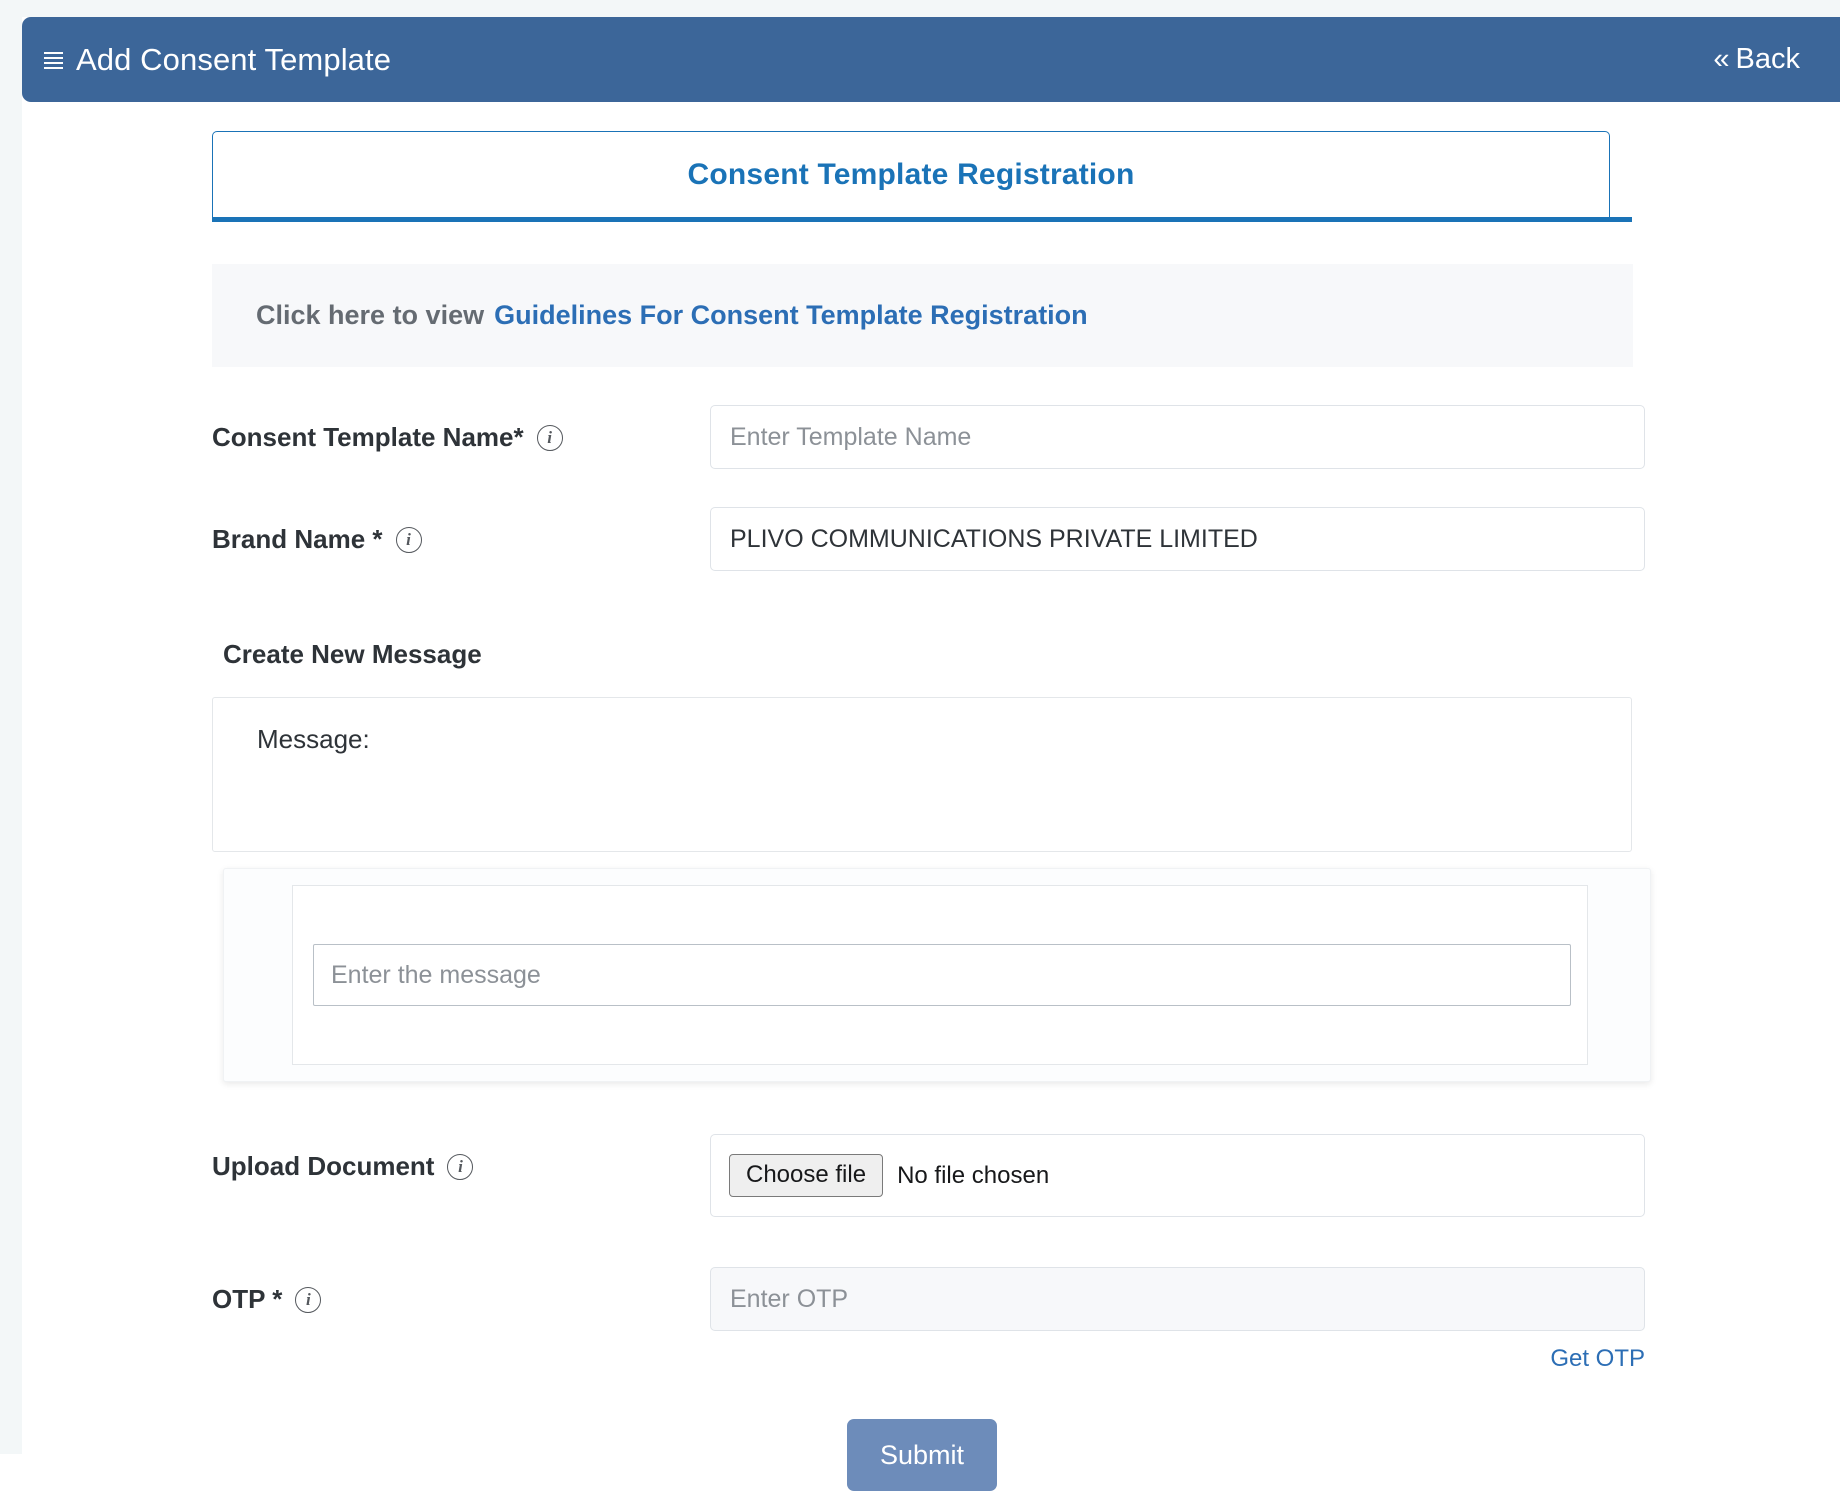 The height and width of the screenshot is (1491, 1840). I want to click on consent-template-name-field-col, so click(1177, 437).